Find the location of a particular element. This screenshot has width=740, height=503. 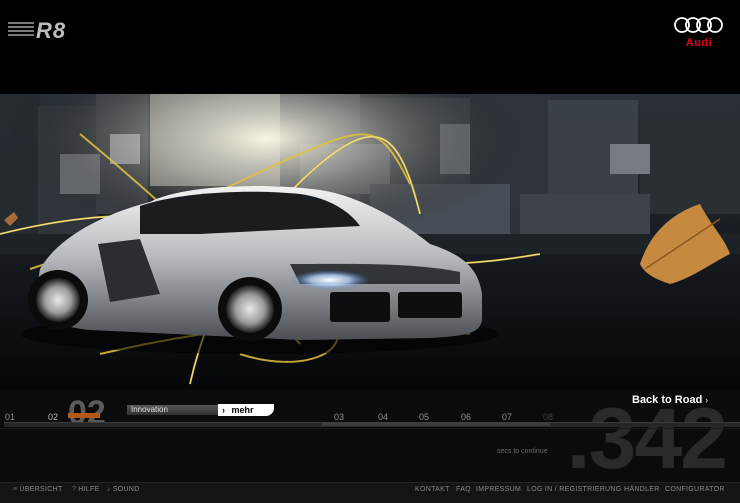

footer-overview-link: ≡ ÜBERSICHT is located at coordinates (38, 489).